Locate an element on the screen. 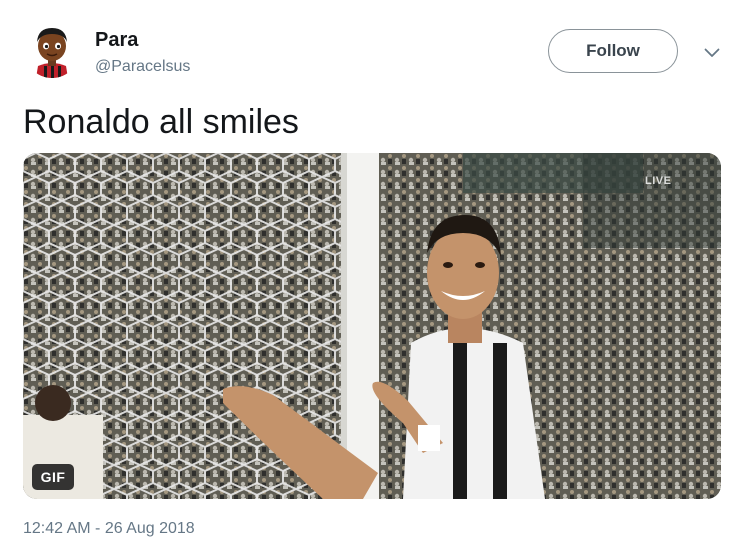 This screenshot has height=555, width=744. tweet-timestamp: 12:42 AM - 26 Aug 2018 is located at coordinates (109, 529).